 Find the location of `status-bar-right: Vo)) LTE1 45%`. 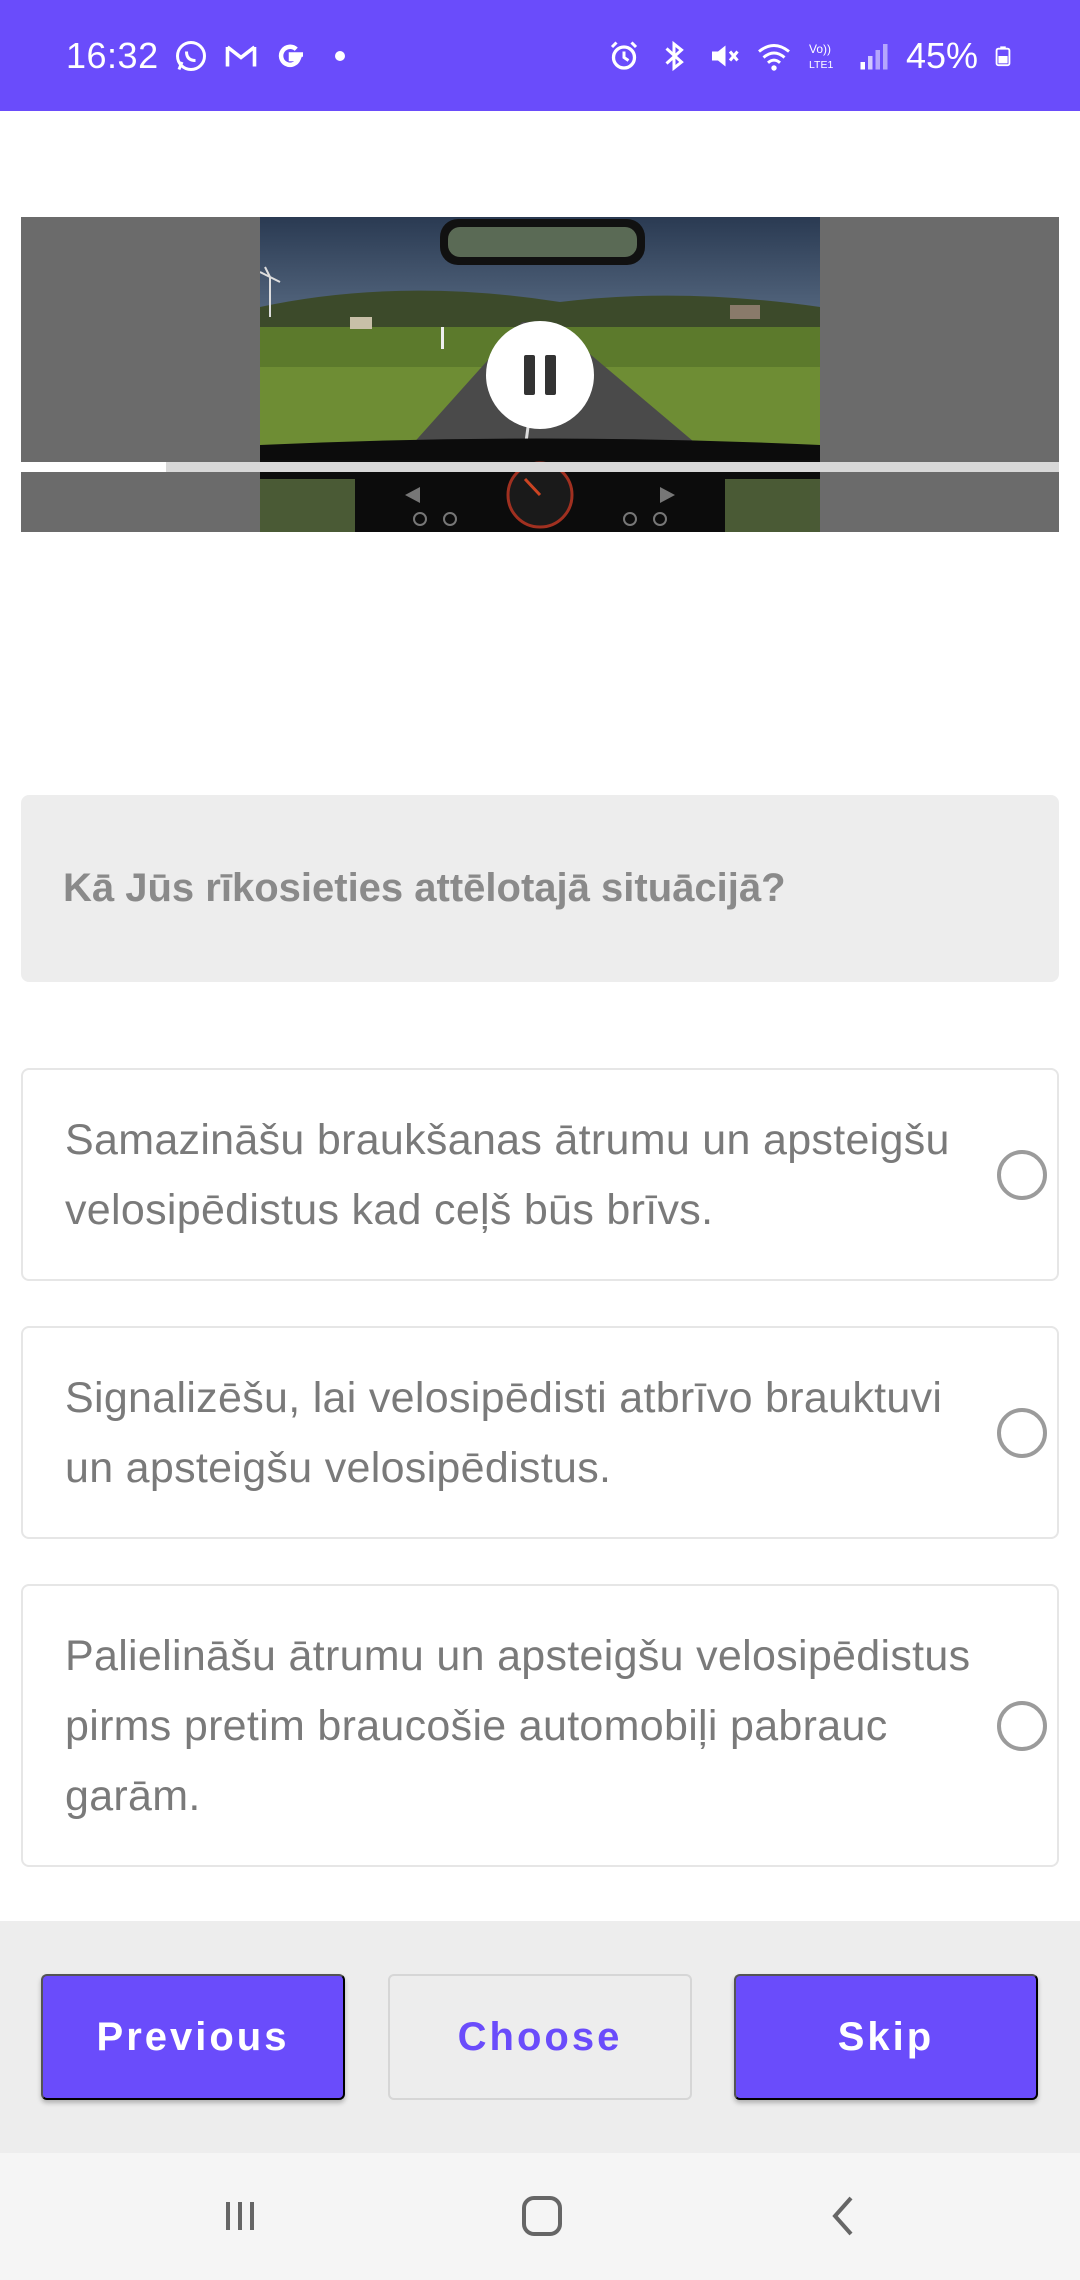

status-bar-right: Vo)) LTE1 45% is located at coordinates (810, 56).